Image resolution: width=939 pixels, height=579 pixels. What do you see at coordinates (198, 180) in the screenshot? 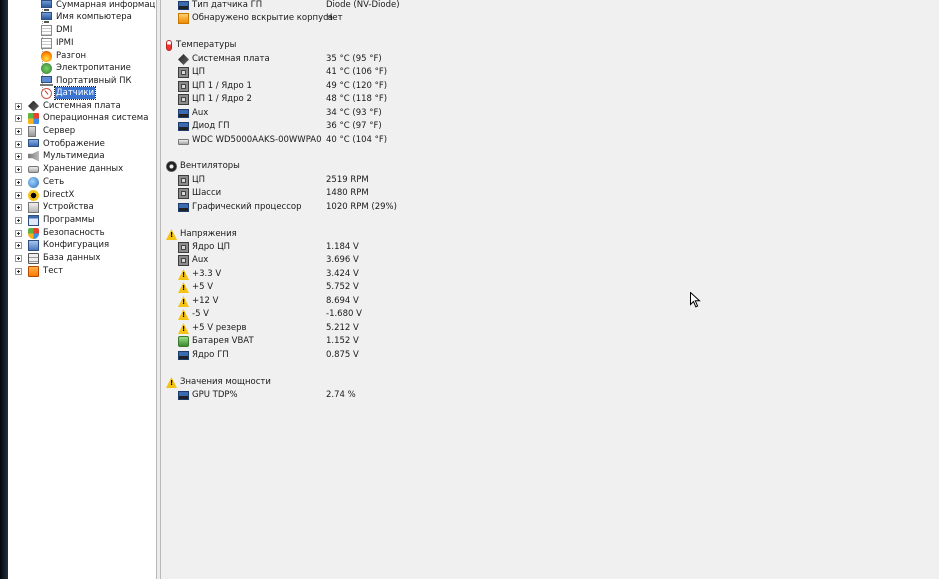
I see `field-name: ЦП` at bounding box center [198, 180].